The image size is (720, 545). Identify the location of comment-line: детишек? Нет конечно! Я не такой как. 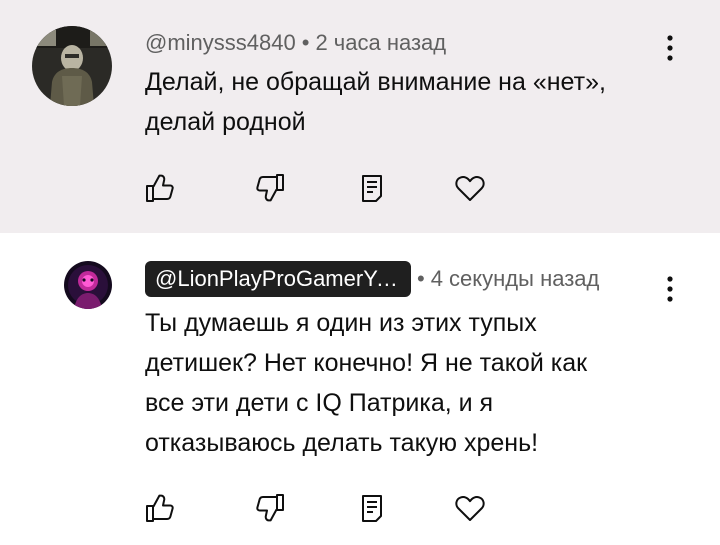
(366, 363).